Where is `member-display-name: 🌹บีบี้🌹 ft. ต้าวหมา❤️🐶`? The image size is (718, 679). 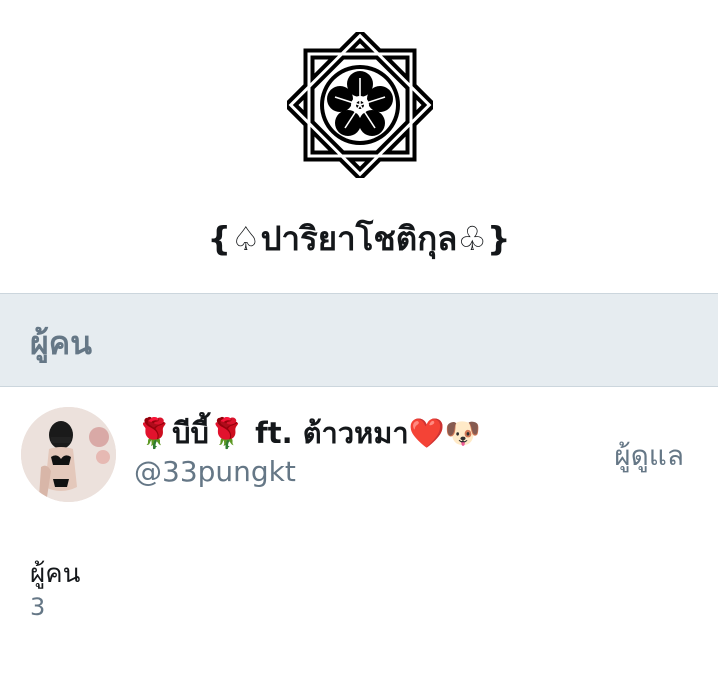 member-display-name: 🌹บีบี้🌹 ft. ต้าวหมา❤️🐶 is located at coordinates (308, 433).